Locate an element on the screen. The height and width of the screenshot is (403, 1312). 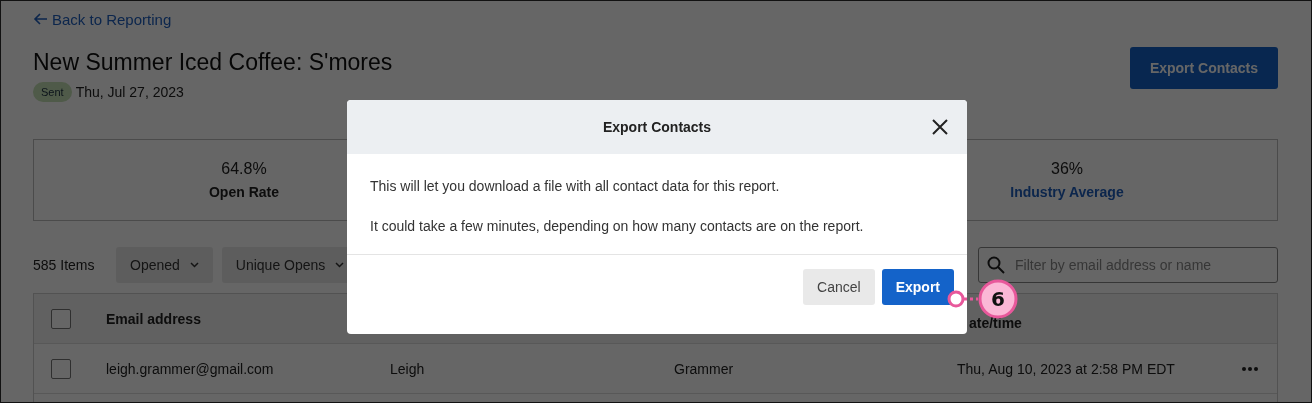
back-link: Back to Reporting is located at coordinates (655, 19).